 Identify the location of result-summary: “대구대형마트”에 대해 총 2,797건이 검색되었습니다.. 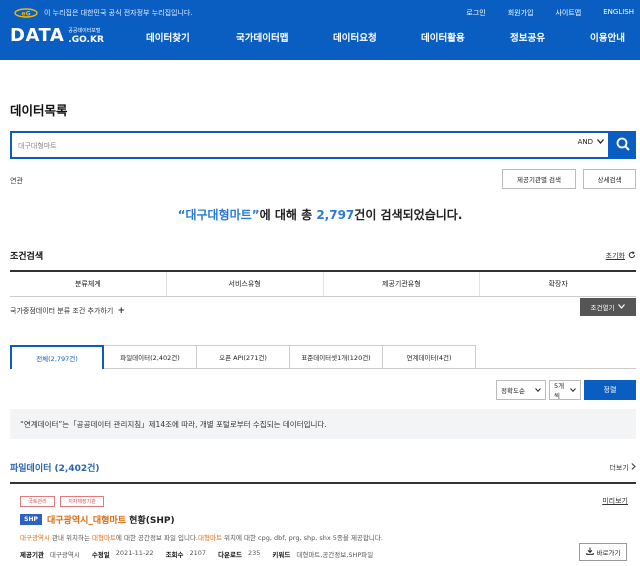
(320, 215).